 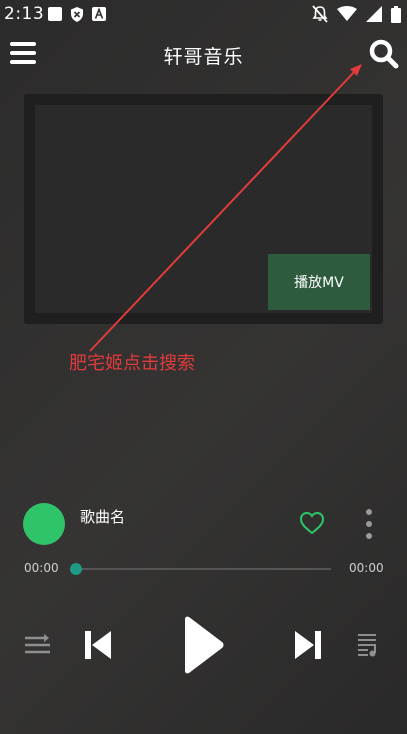 What do you see at coordinates (132, 363) in the screenshot?
I see `annotation-text: 肥宅姬点击搜索` at bounding box center [132, 363].